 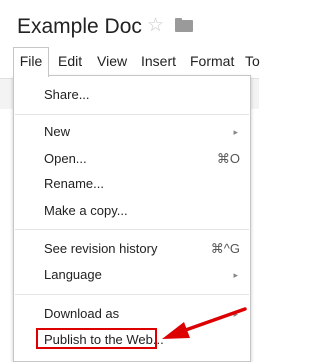 What do you see at coordinates (132, 275) in the screenshot?
I see `menu-item-language: Language ▸` at bounding box center [132, 275].